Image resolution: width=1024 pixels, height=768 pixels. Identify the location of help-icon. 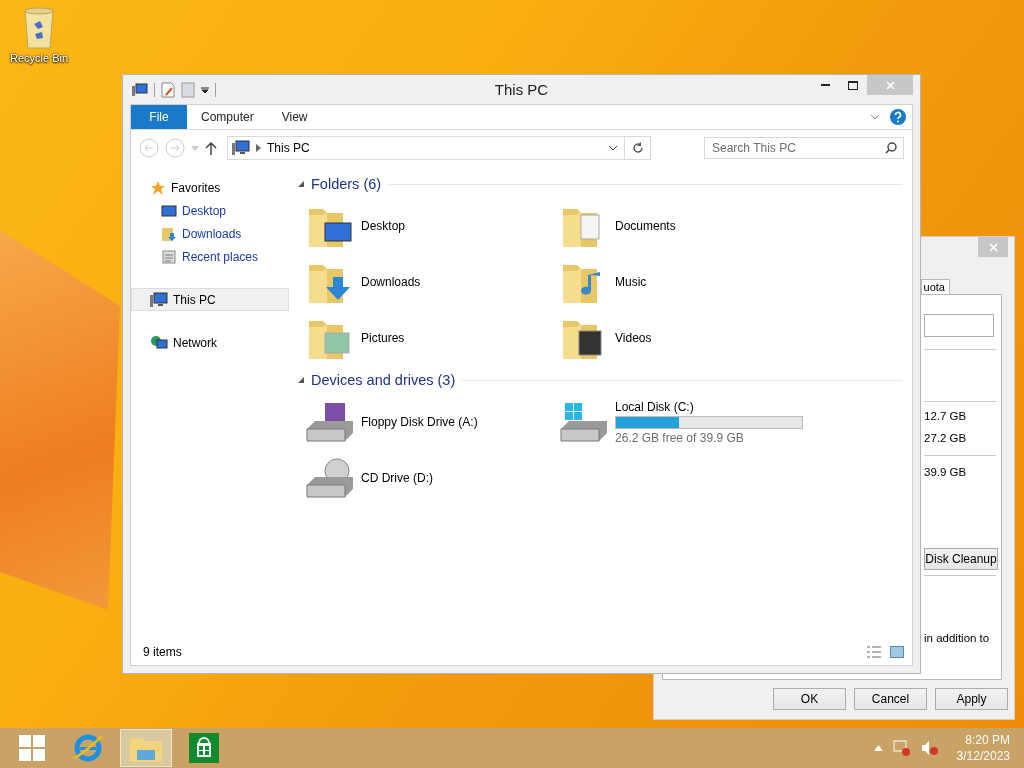
(898, 117).